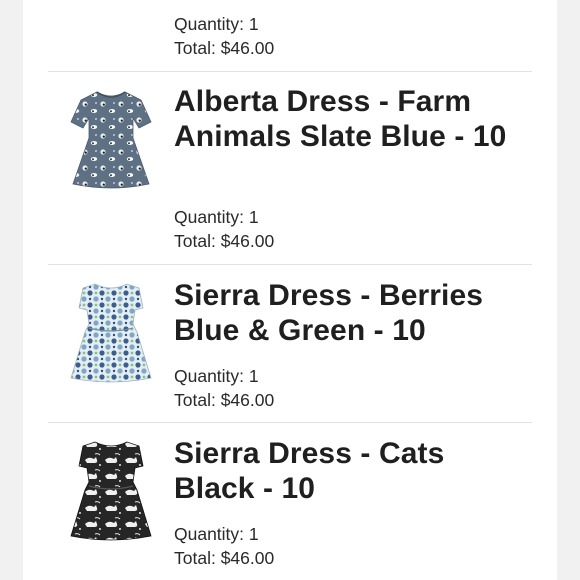  Describe the element at coordinates (111, 491) in the screenshot. I see `product-thumbnail-cats-dress` at that location.